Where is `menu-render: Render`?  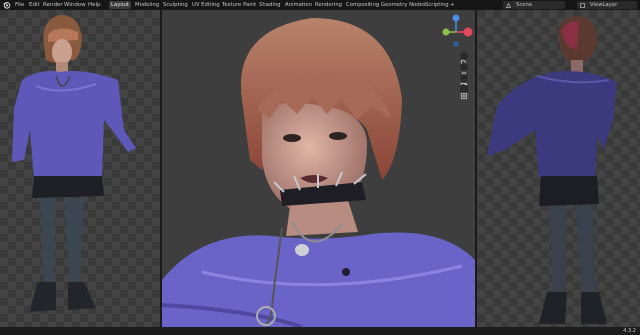
menu-render: Render is located at coordinates (53, 5).